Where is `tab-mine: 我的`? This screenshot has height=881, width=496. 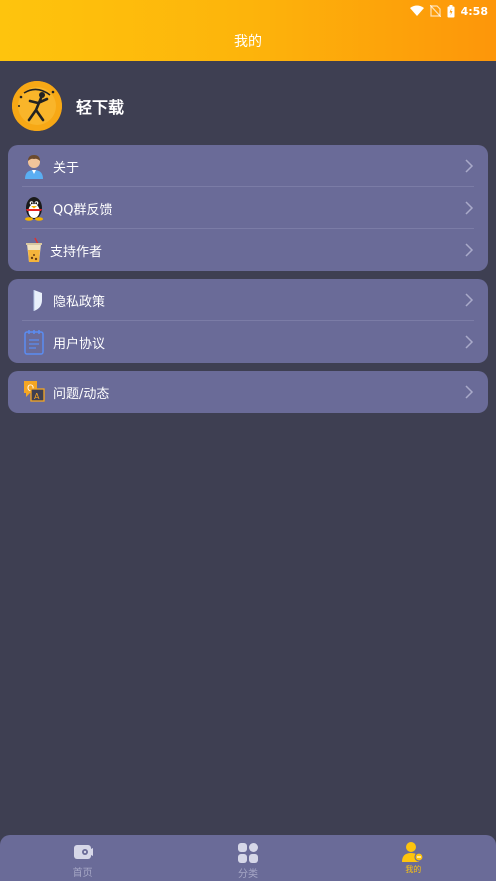 tab-mine: 我的 is located at coordinates (413, 858).